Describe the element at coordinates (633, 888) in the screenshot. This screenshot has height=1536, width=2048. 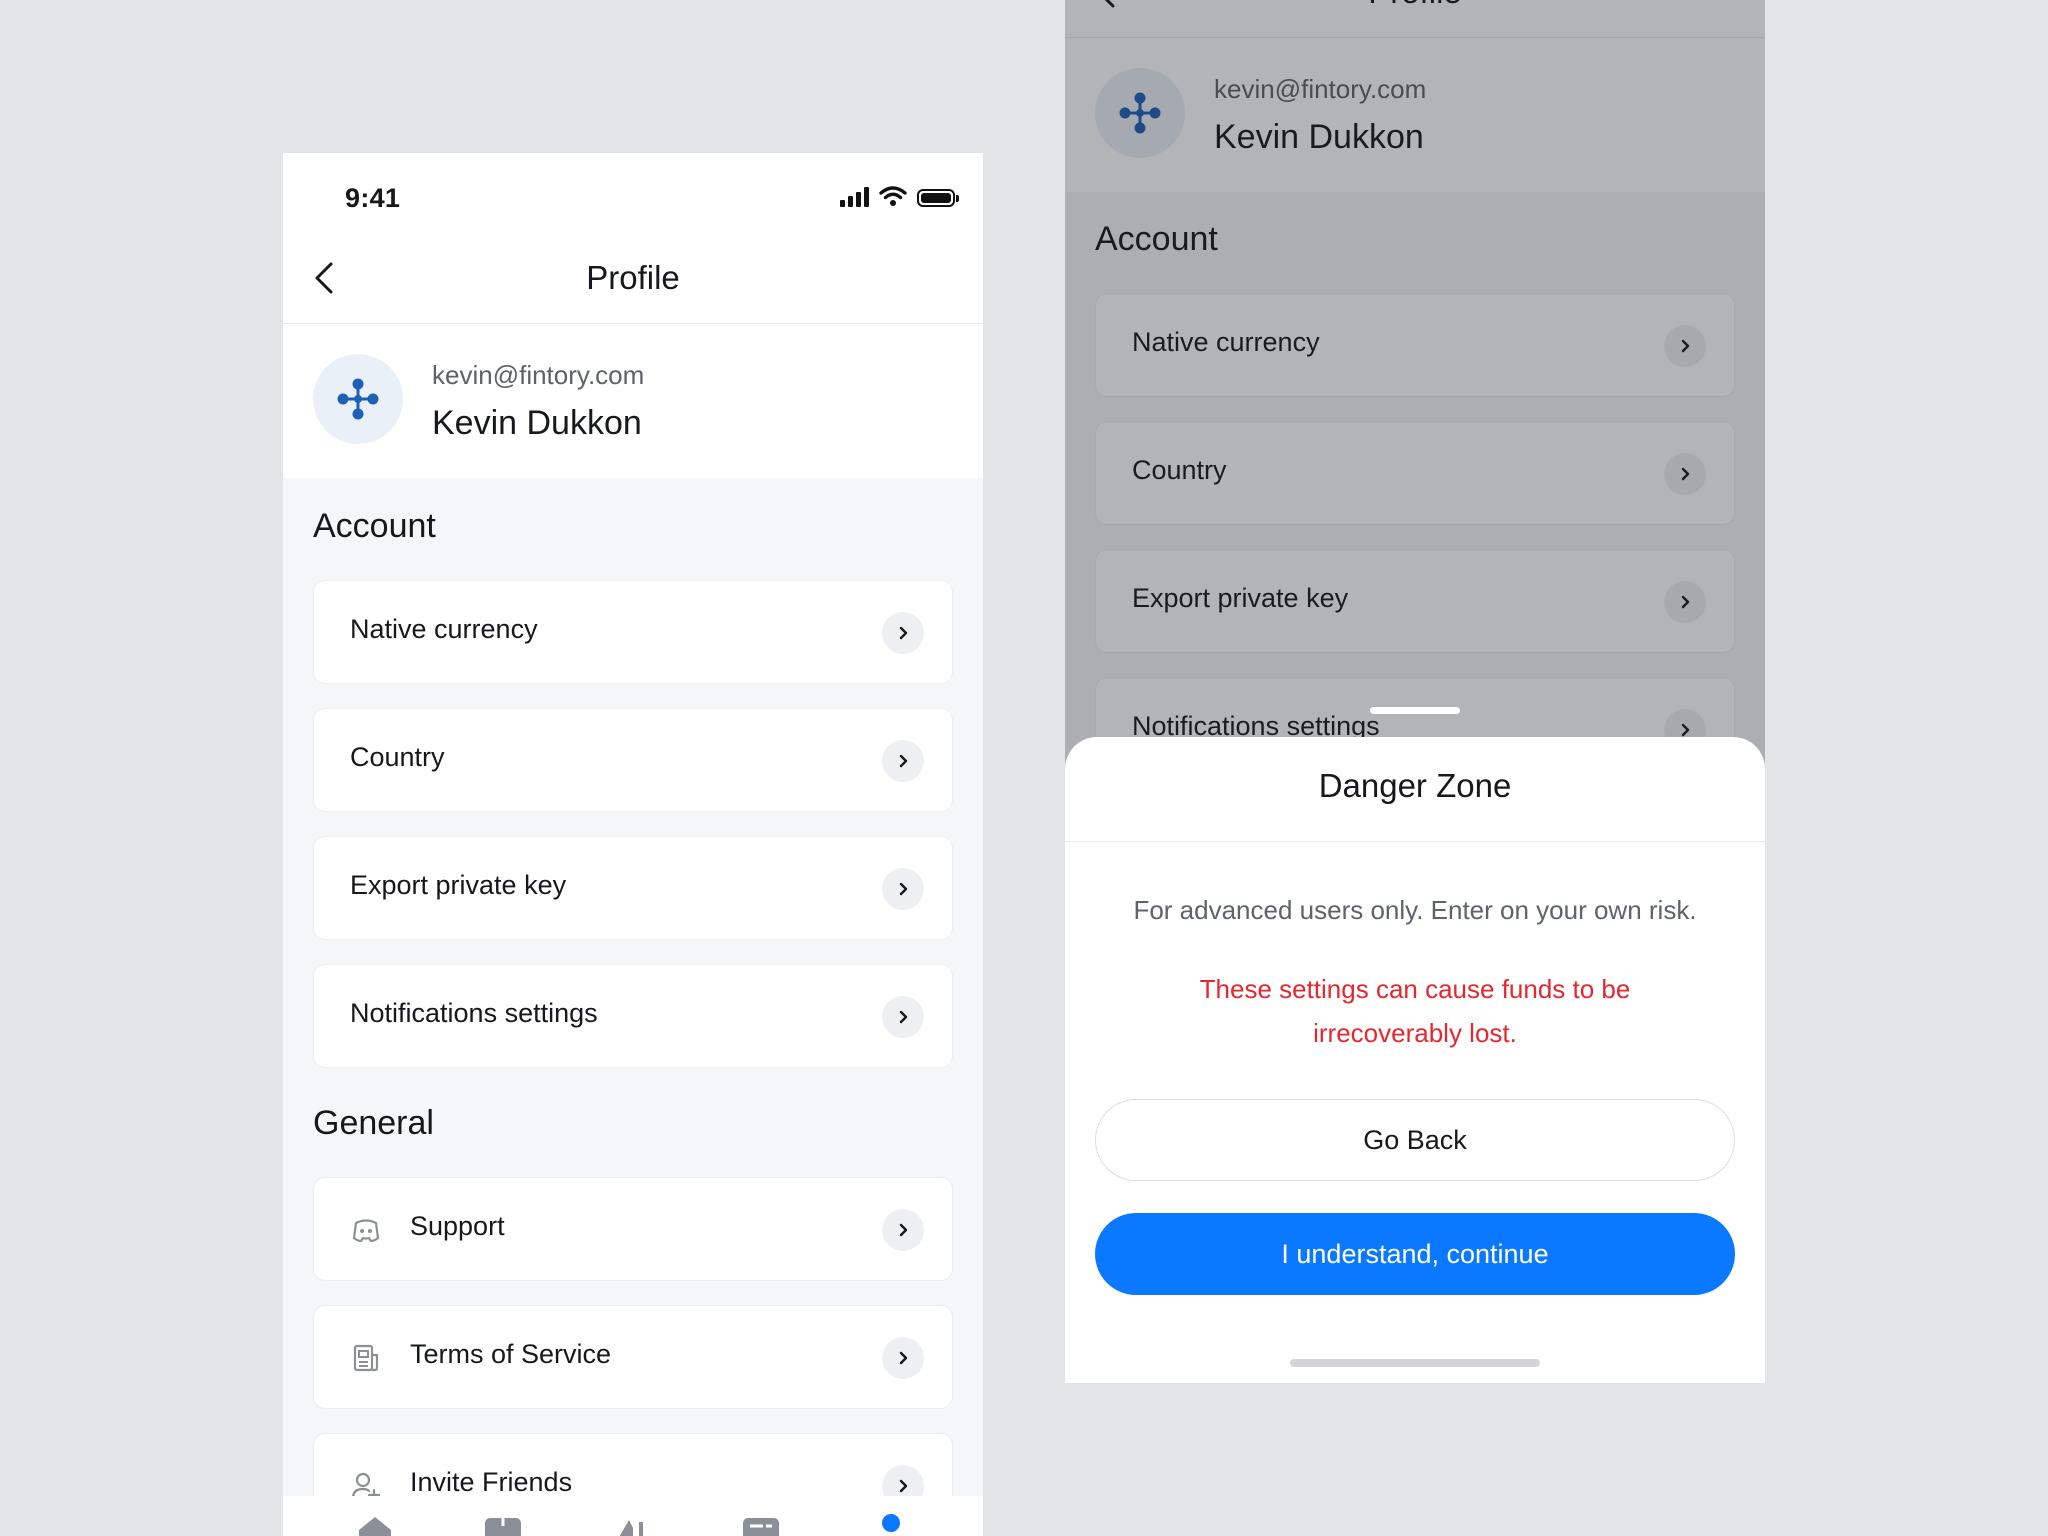
I see `settings-item-export-private-key: Export private key` at that location.